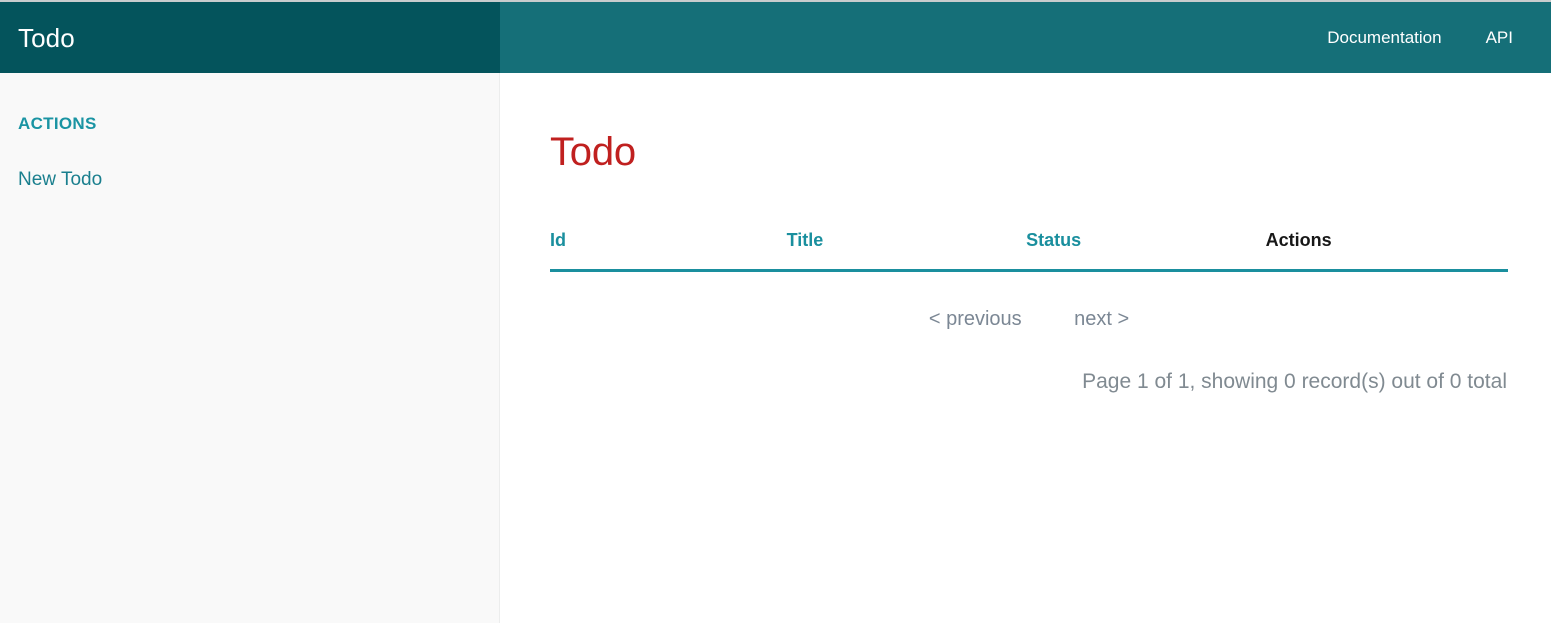 This screenshot has height=623, width=1551. What do you see at coordinates (558, 240) in the screenshot?
I see `sort-link-id: Id` at bounding box center [558, 240].